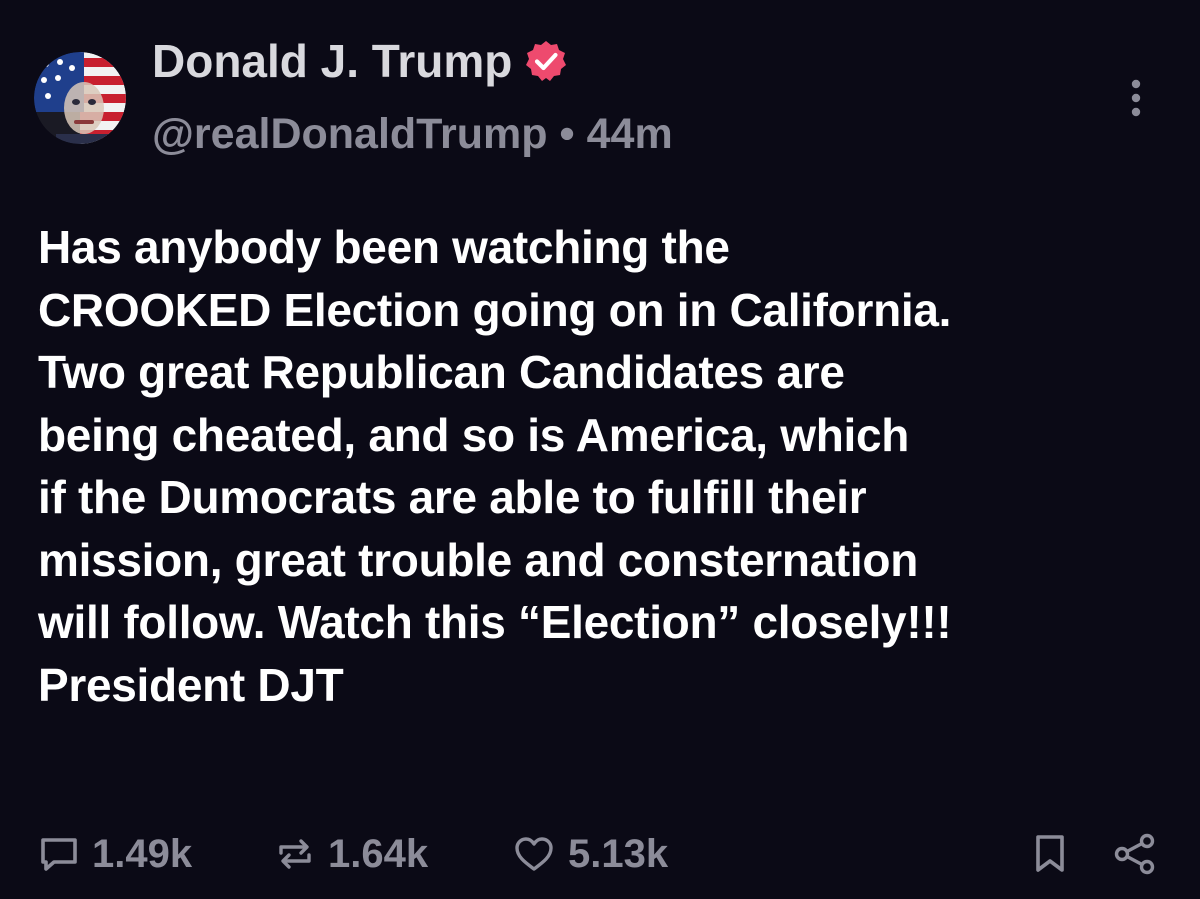 This screenshot has width=1200, height=899. Describe the element at coordinates (378, 853) in the screenshot. I see `repost-count: 1.64k` at that location.